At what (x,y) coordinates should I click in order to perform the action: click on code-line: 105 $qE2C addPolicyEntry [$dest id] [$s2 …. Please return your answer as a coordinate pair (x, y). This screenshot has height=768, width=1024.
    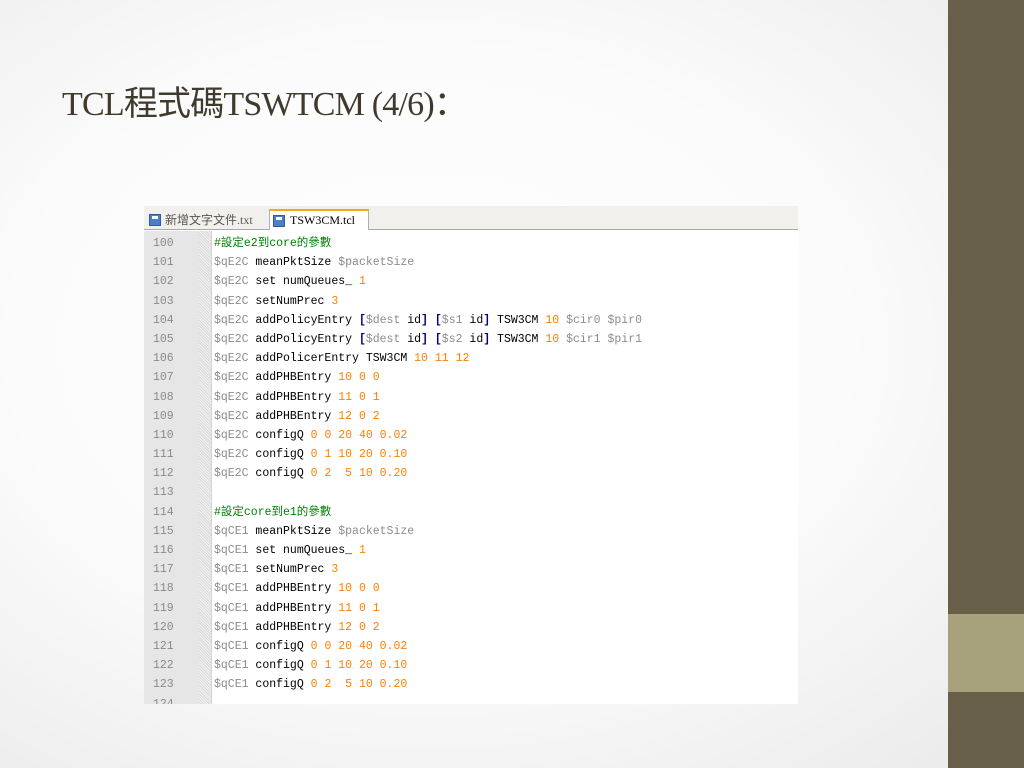
    Looking at the image, I should click on (471, 339).